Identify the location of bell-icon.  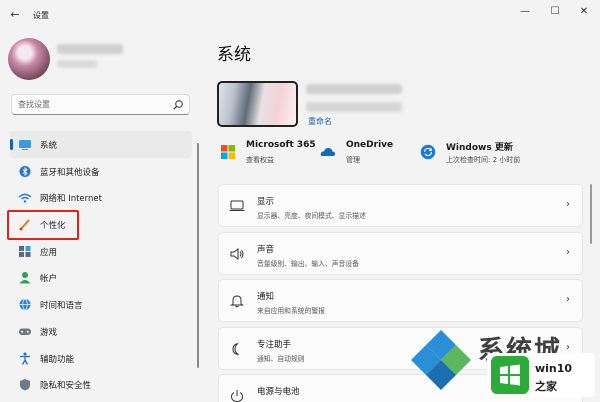
(237, 301).